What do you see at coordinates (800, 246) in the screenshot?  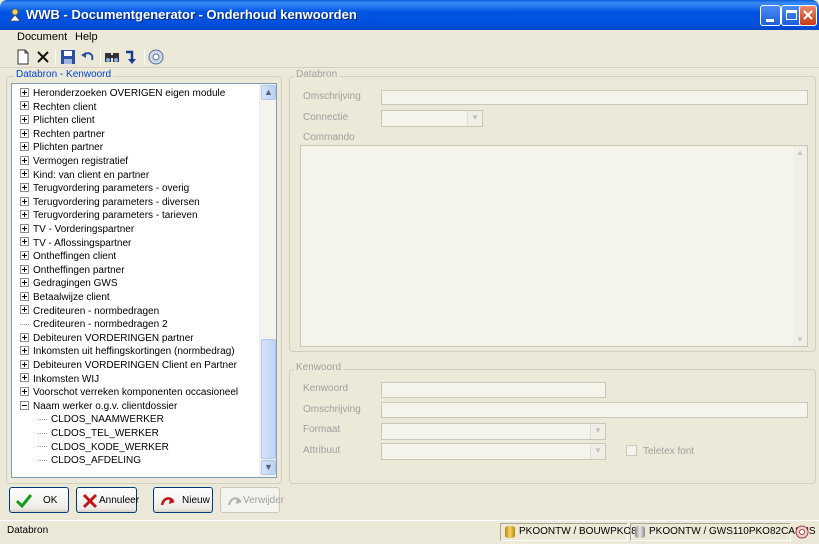 I see `commando-scrollbar: ▲ ▼` at bounding box center [800, 246].